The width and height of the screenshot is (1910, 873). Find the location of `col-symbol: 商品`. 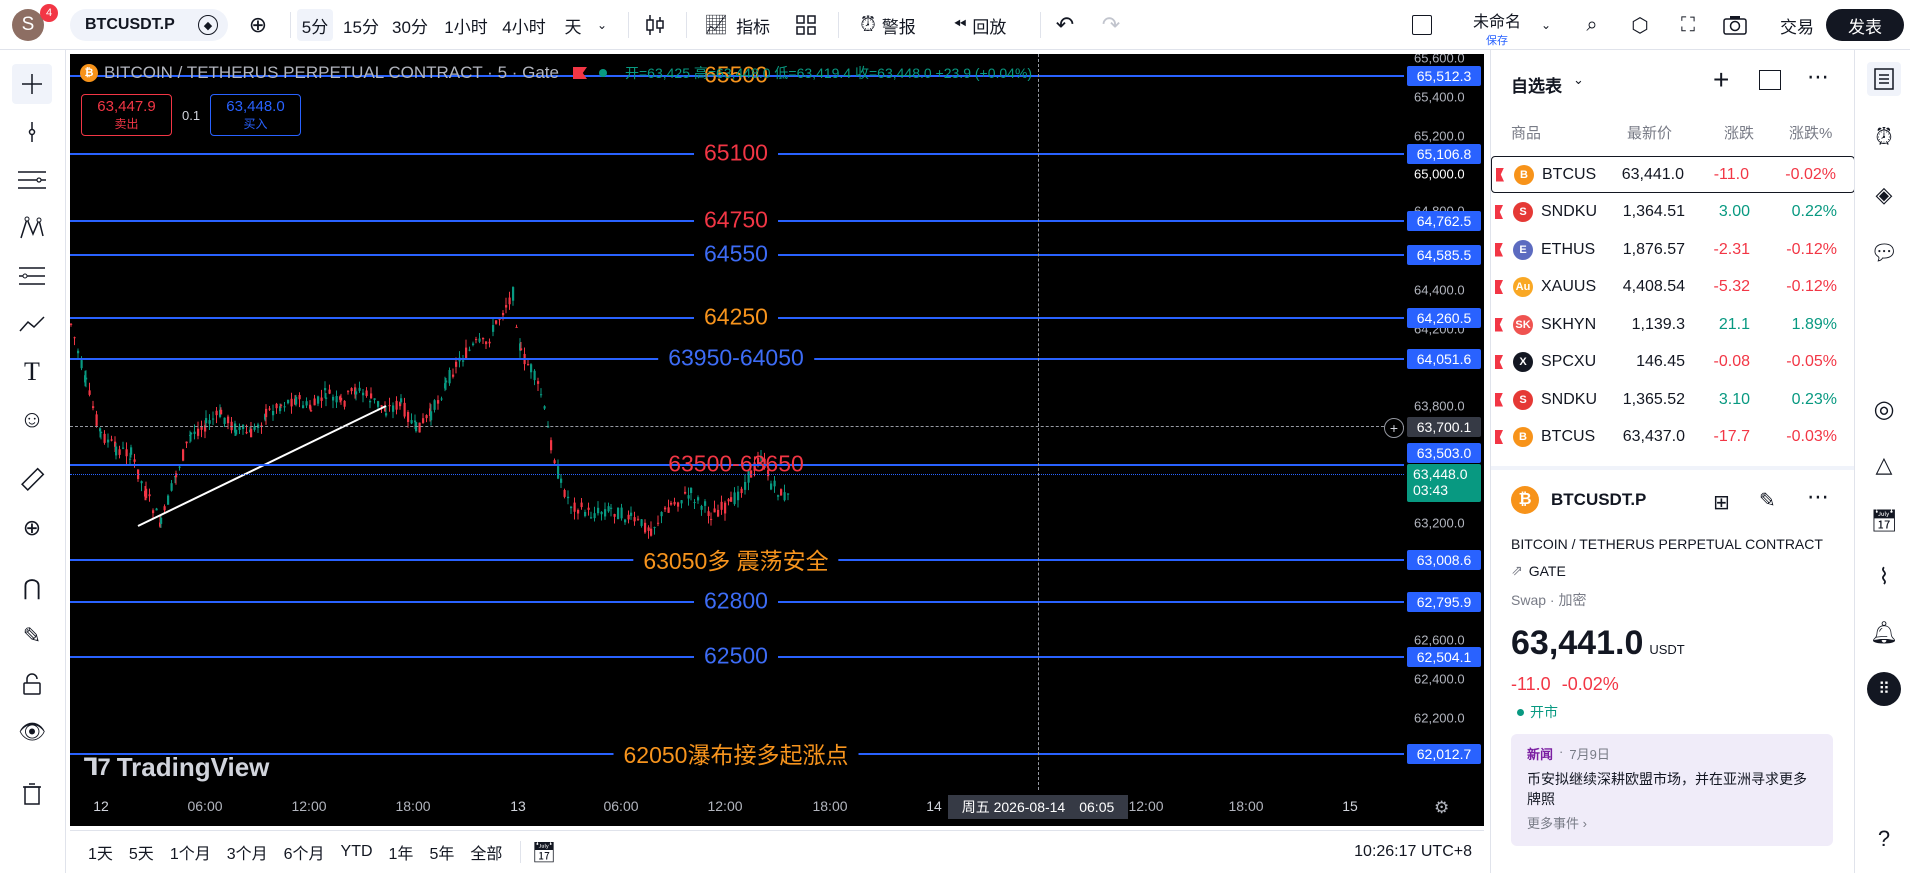

col-symbol: 商品 is located at coordinates (1526, 132).